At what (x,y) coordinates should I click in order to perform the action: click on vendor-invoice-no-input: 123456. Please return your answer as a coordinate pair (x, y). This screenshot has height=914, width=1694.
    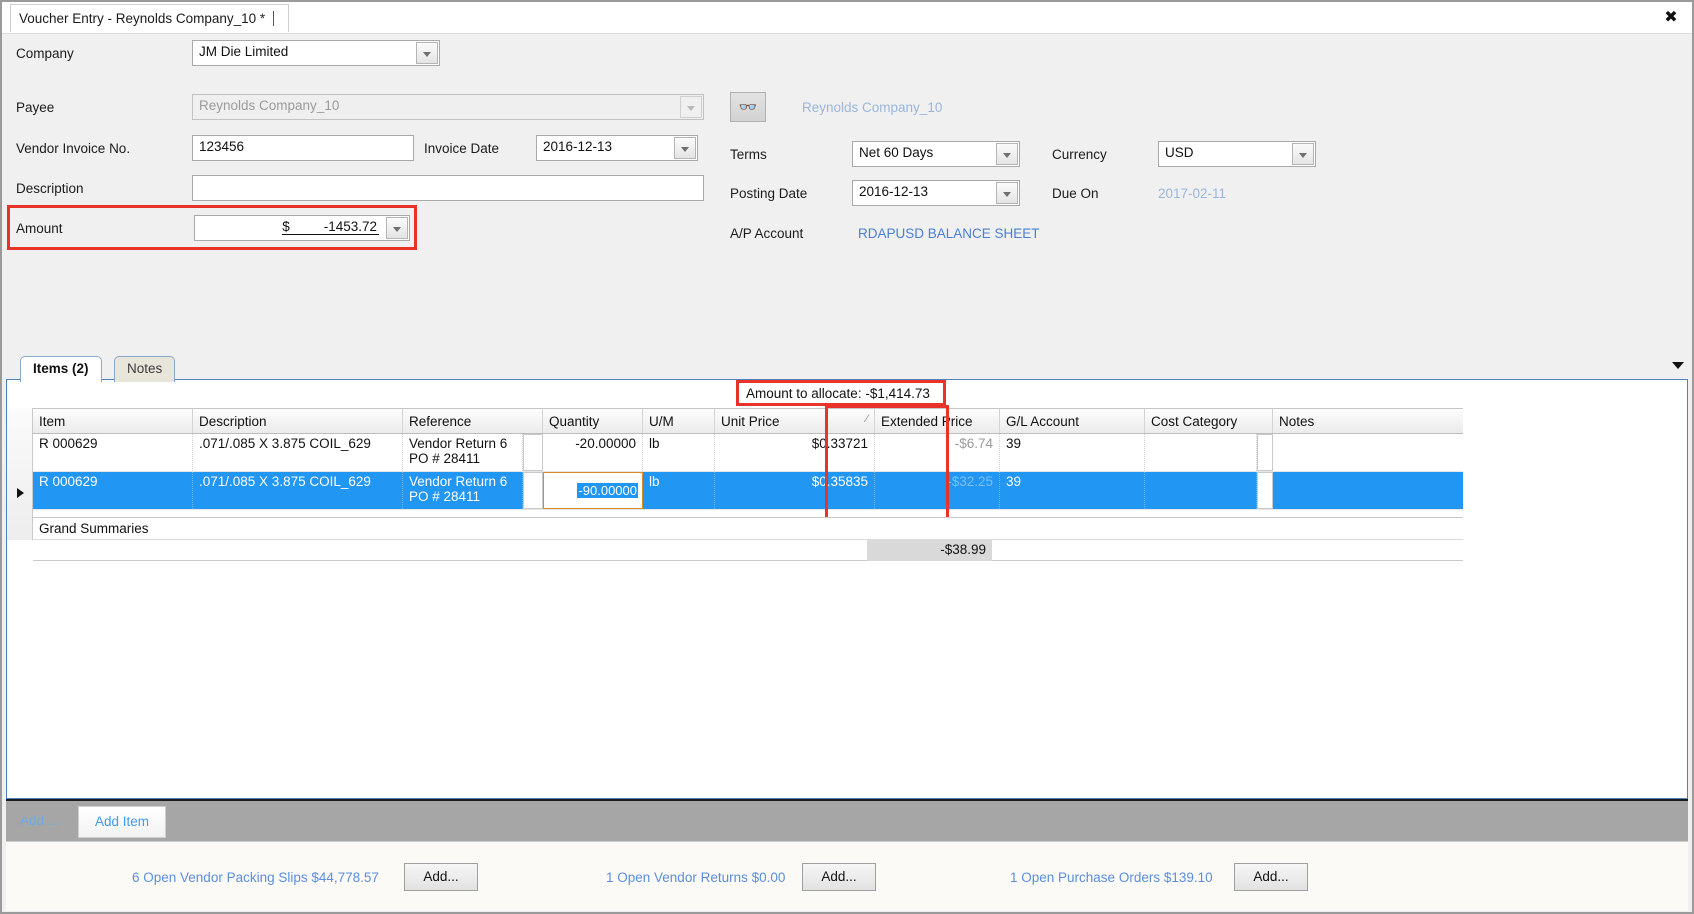
    Looking at the image, I should click on (303, 148).